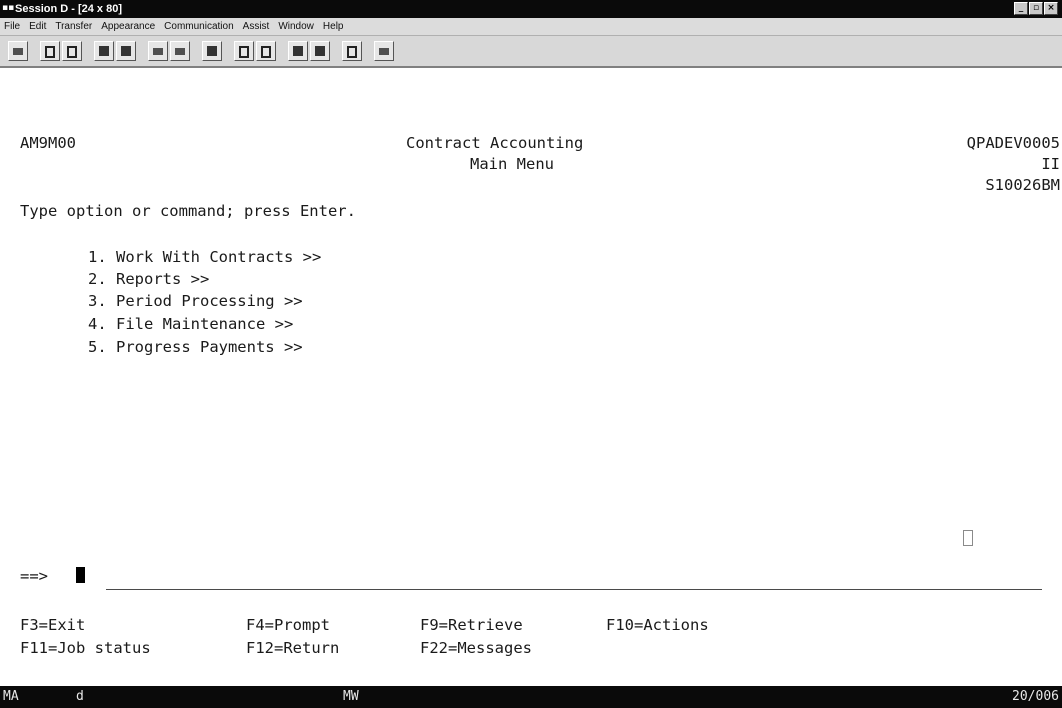 Image resolution: width=1062 pixels, height=708 pixels. I want to click on keyboard-icon, so click(180, 51).